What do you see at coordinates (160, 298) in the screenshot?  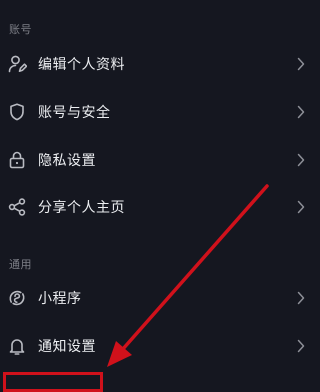 I see `settings-item-mini-program: 小程序` at bounding box center [160, 298].